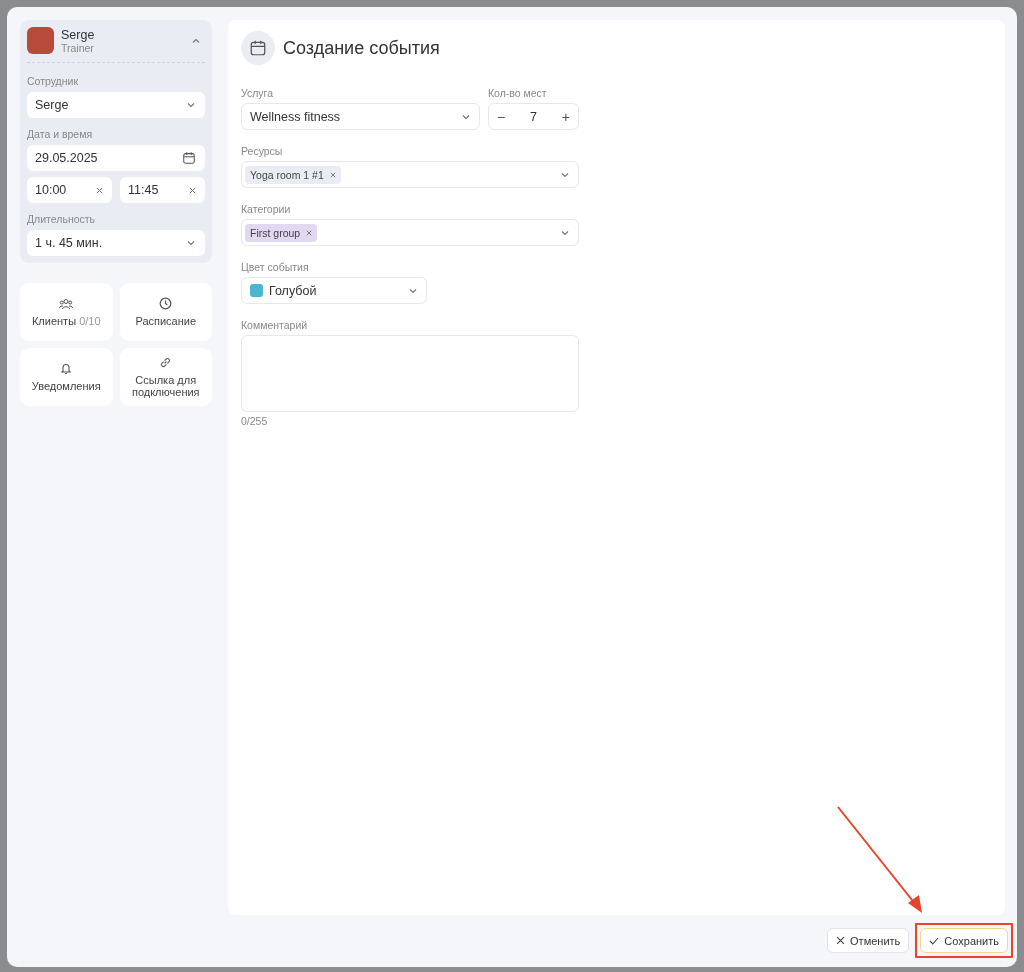 The height and width of the screenshot is (972, 1024). What do you see at coordinates (262, 151) in the screenshot?
I see `field-label: Ресурсы` at bounding box center [262, 151].